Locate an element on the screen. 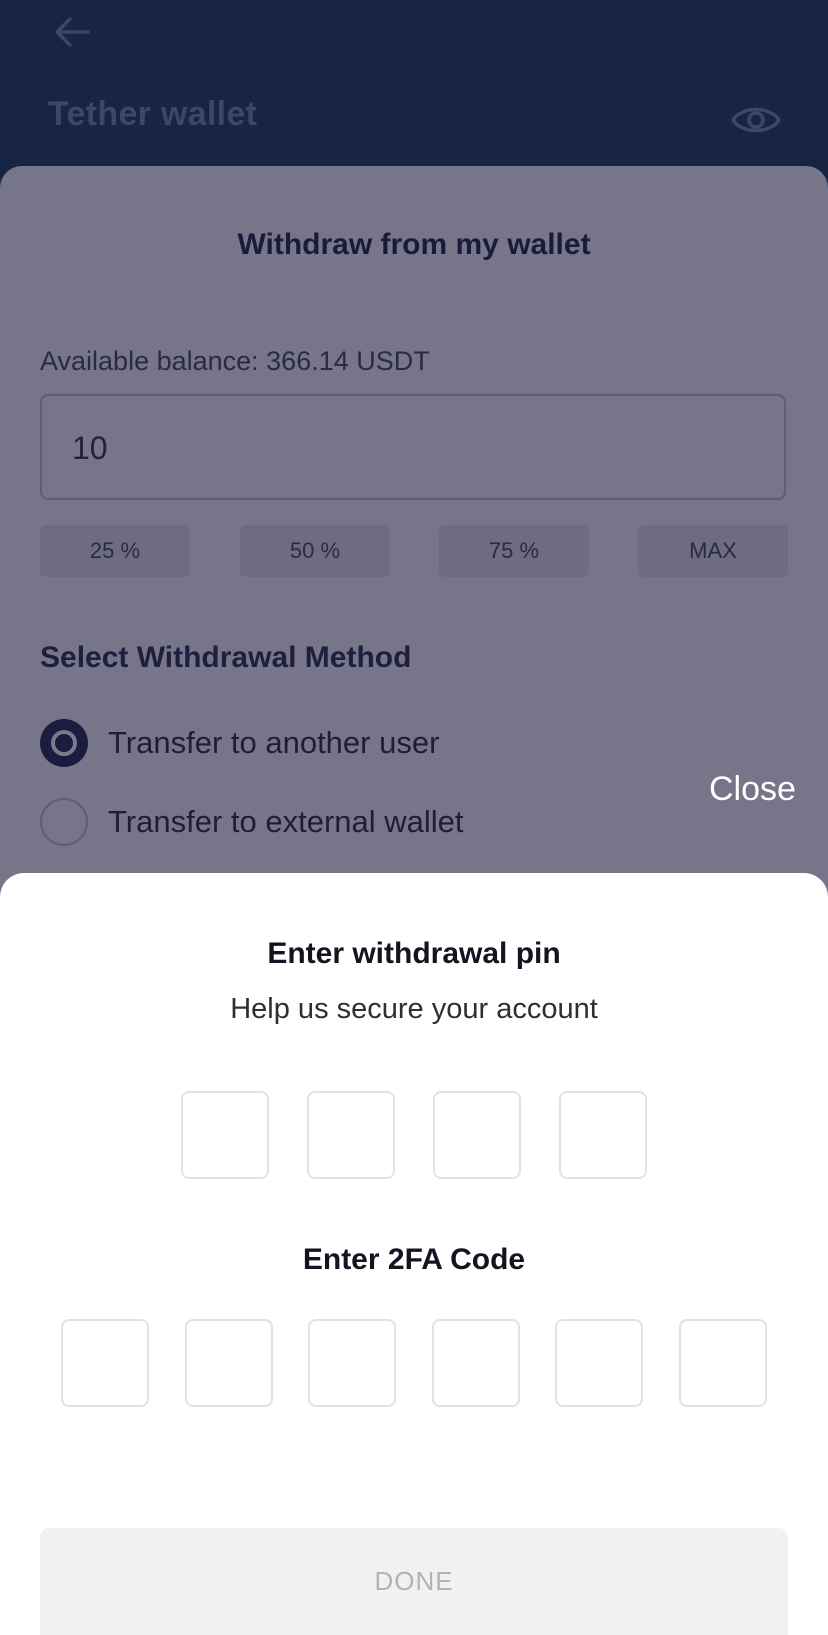 Image resolution: width=828 pixels, height=1635 pixels. arrow-left-icon is located at coordinates (72, 32).